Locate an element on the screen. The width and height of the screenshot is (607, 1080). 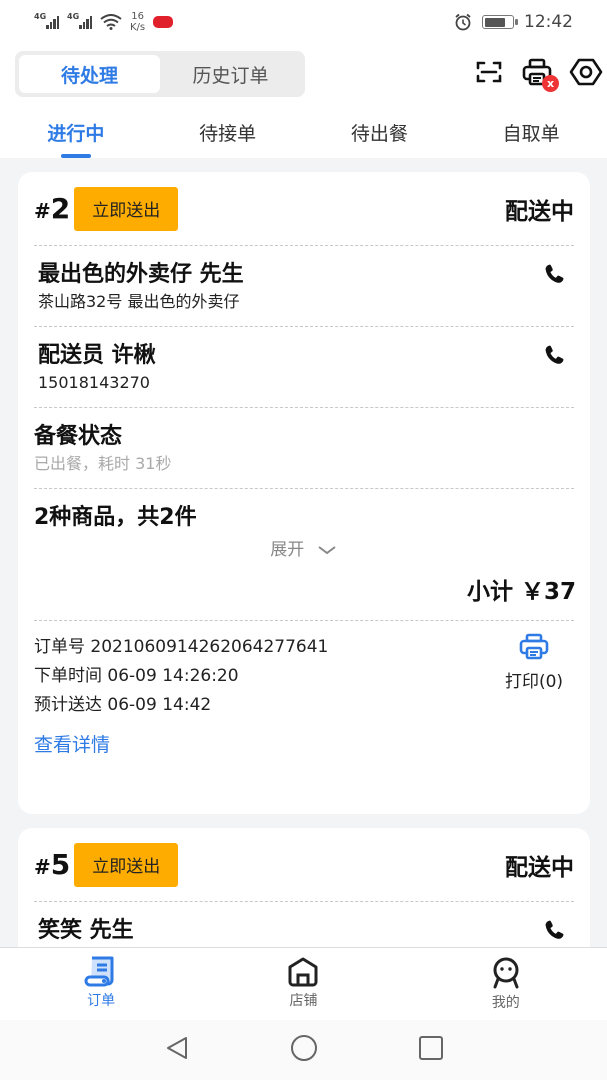
order-subtotal: 小计 ￥37 is located at coordinates (521, 592).